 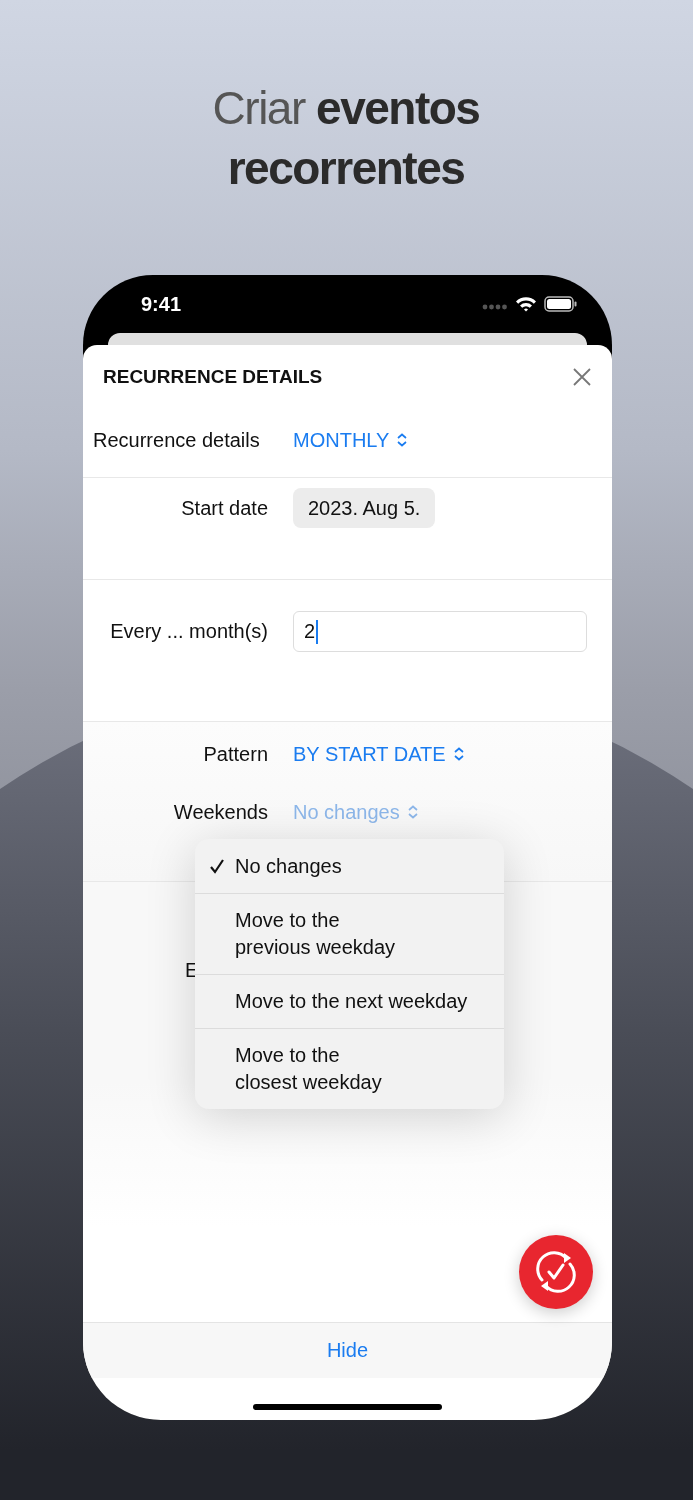 I want to click on frequency-picker: MONTHLY, so click(x=351, y=440).